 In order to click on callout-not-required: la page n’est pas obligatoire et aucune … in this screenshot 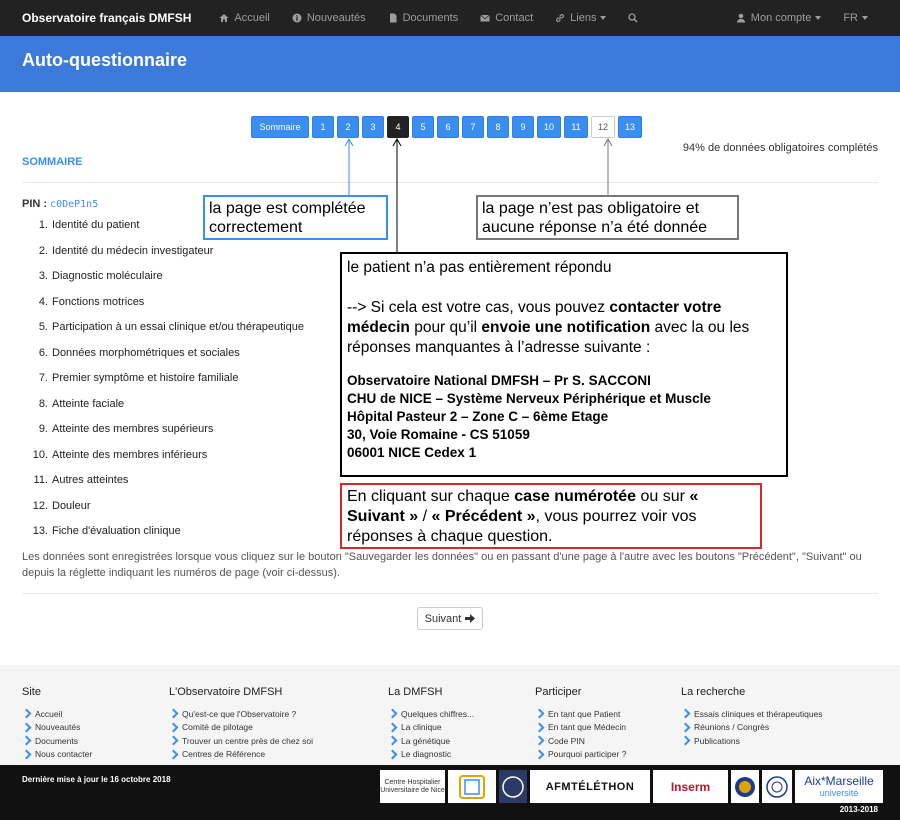, I will do `click(607, 217)`.